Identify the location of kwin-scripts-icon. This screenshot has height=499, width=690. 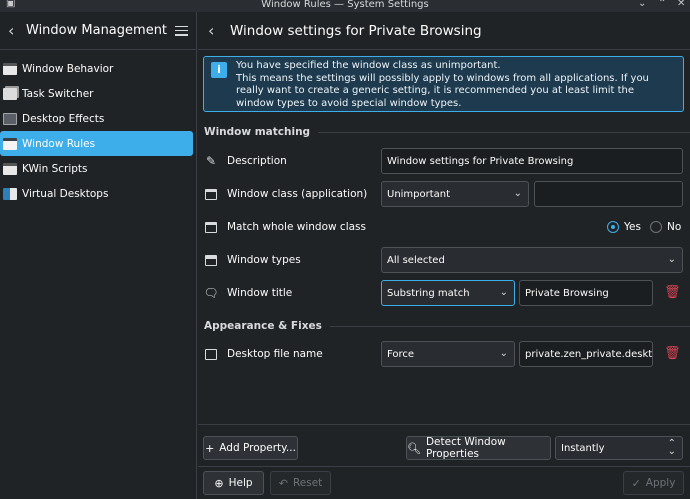
(10, 168).